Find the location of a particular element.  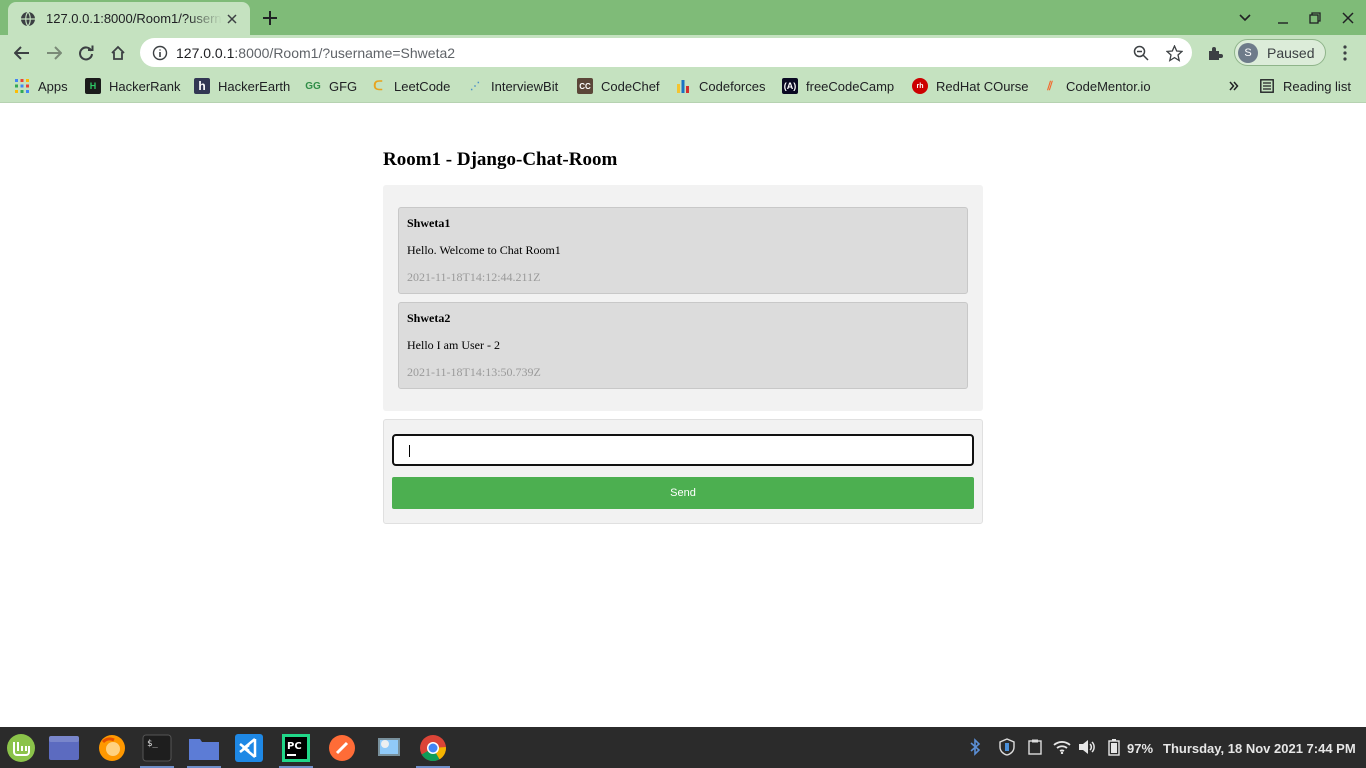

message-input is located at coordinates (683, 450).